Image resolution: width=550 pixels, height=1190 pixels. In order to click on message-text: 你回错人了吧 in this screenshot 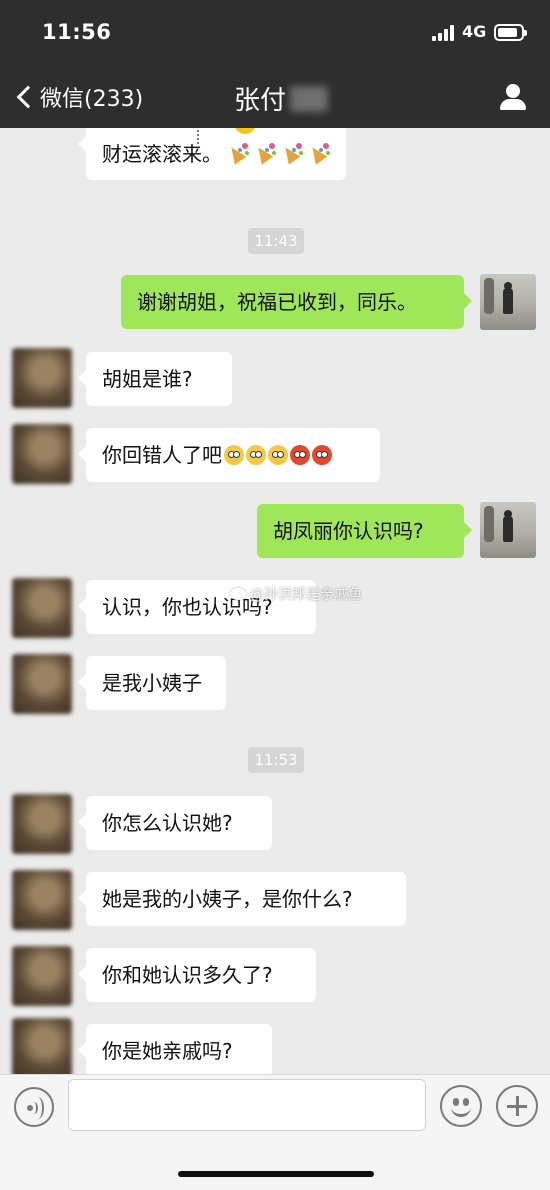, I will do `click(162, 455)`.